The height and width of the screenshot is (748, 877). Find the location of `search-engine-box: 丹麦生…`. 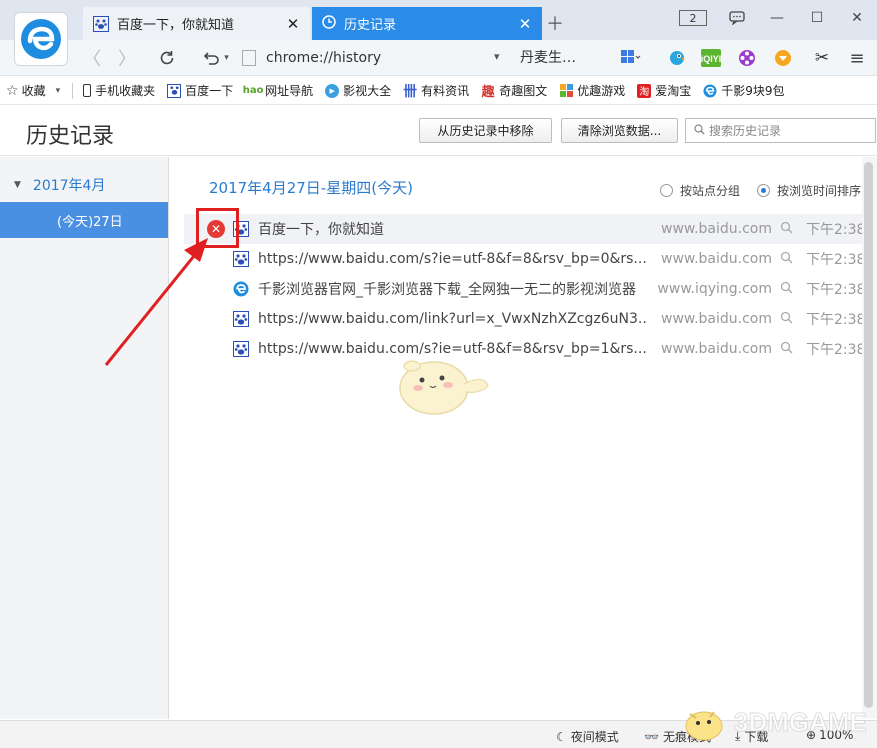

search-engine-box: 丹麦生… is located at coordinates (548, 57).